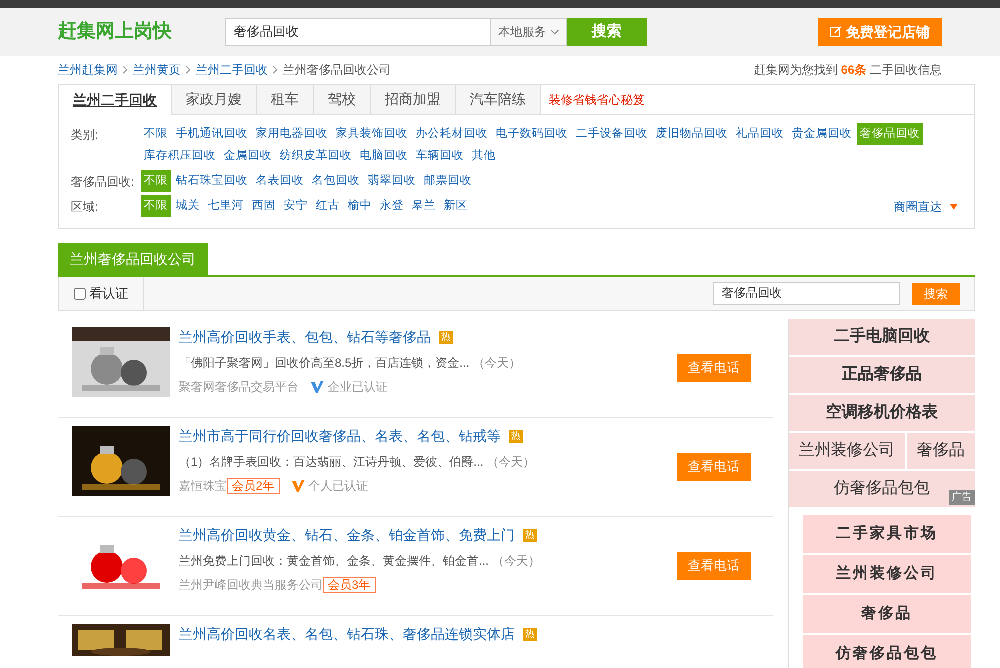  Describe the element at coordinates (349, 585) in the screenshot. I see `member-badge: 会员3年` at that location.